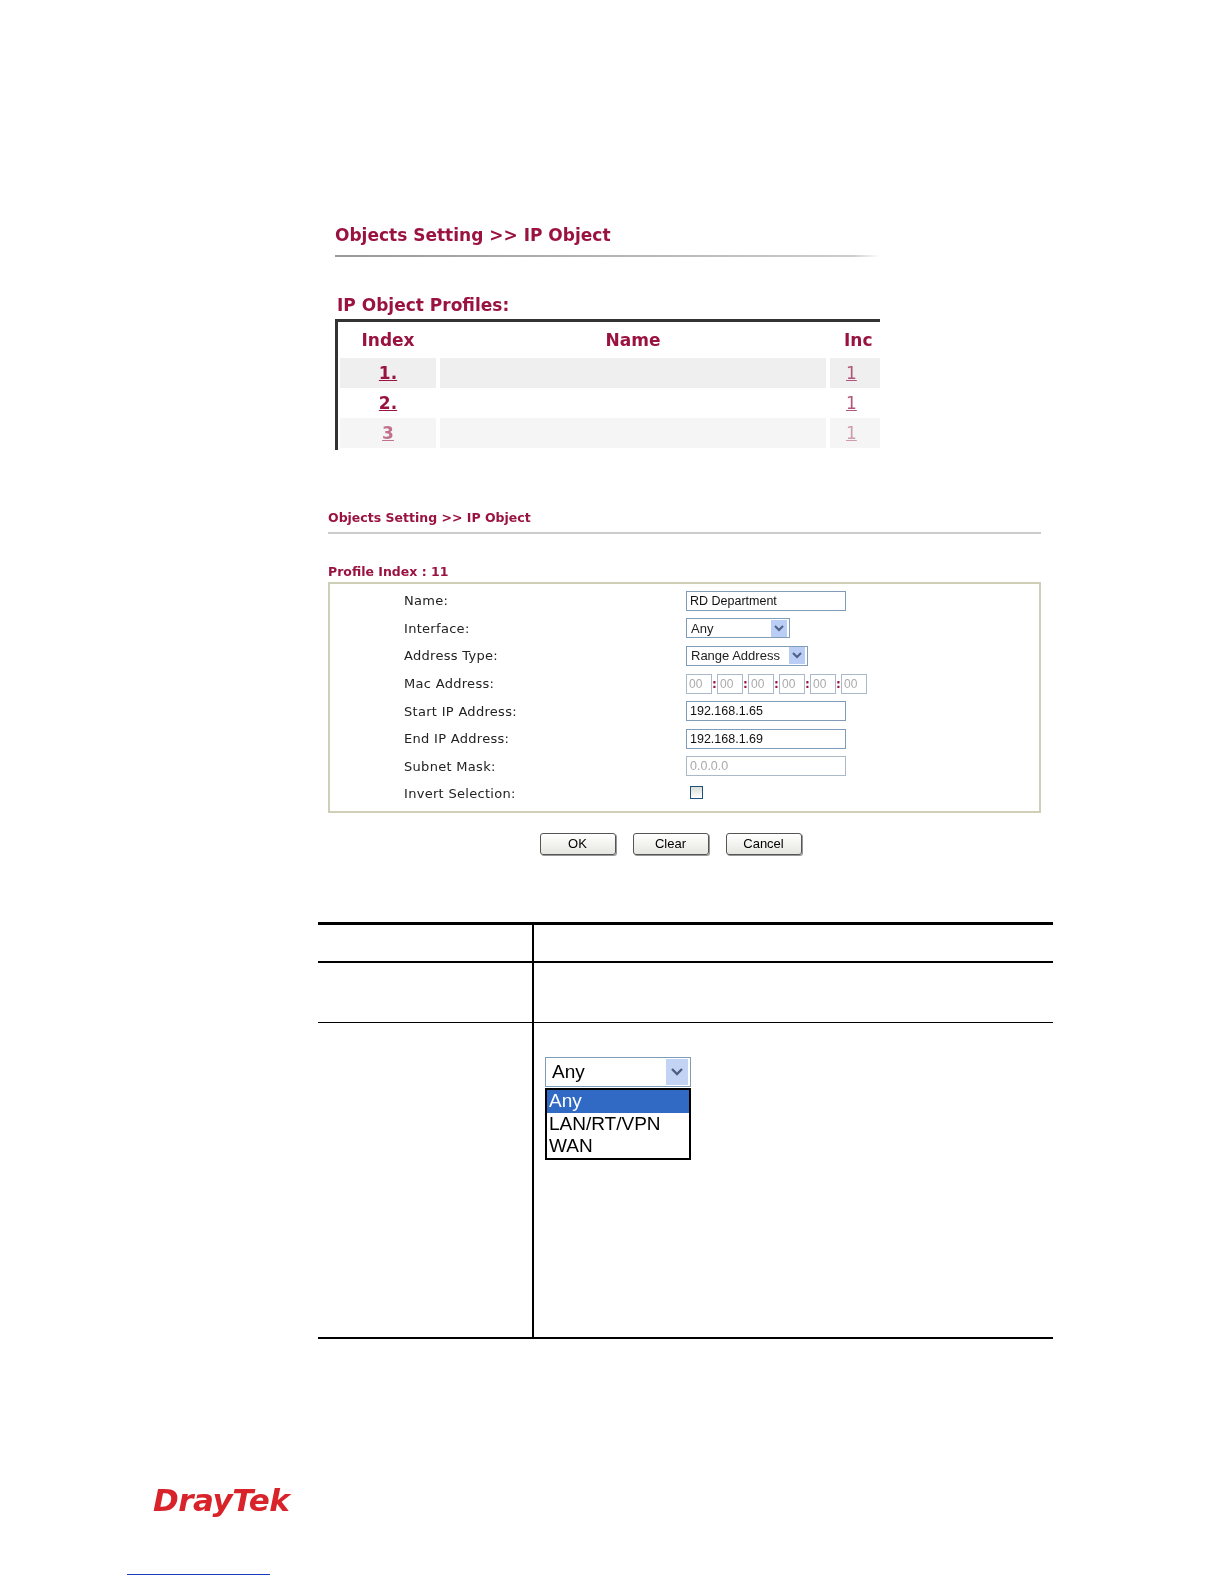  Describe the element at coordinates (389, 571) in the screenshot. I see `profile-index-heading: Profile Index : 11` at that location.